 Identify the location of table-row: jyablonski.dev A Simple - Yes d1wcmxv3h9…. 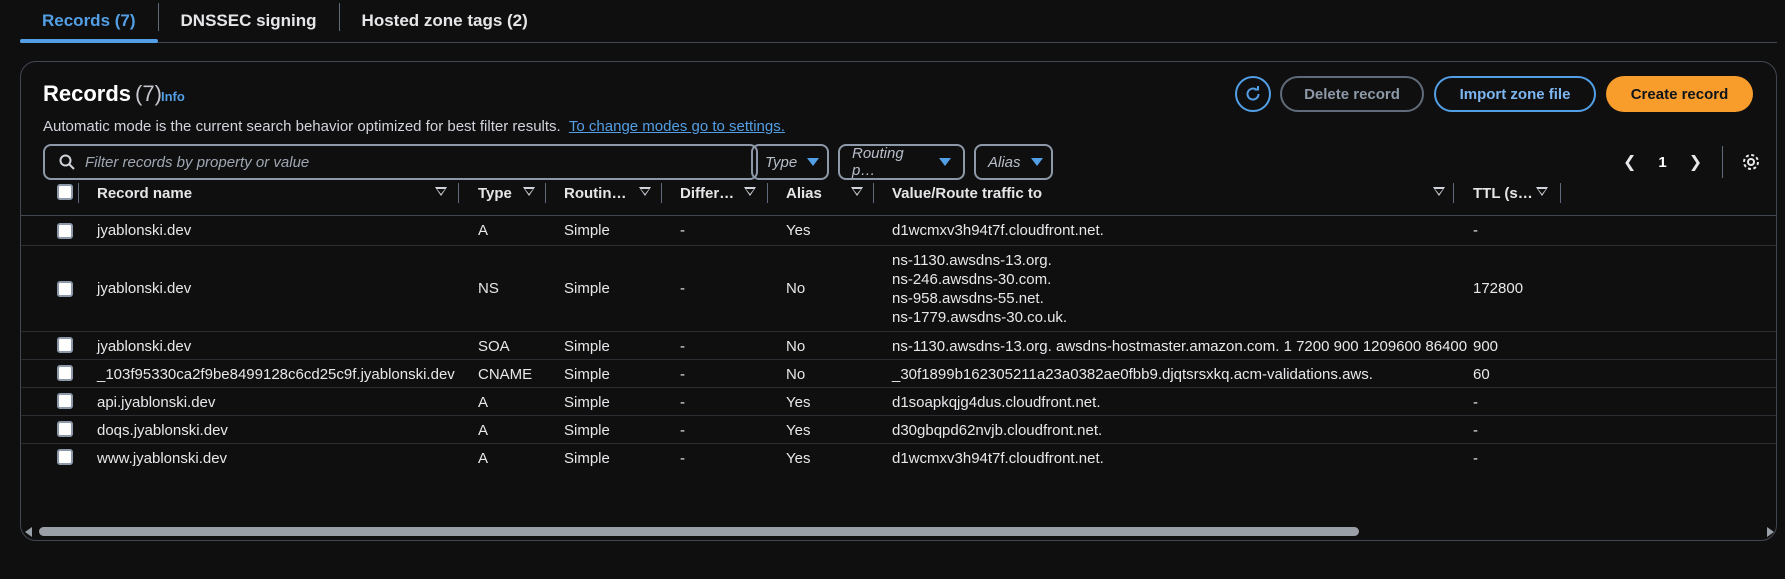
(898, 231).